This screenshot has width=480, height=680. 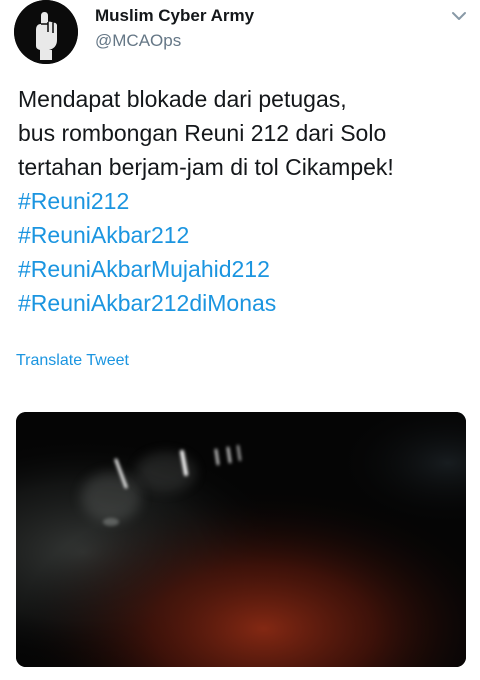 What do you see at coordinates (246, 303) in the screenshot?
I see `hashtag-link: #ReuniAkbar212diMonas` at bounding box center [246, 303].